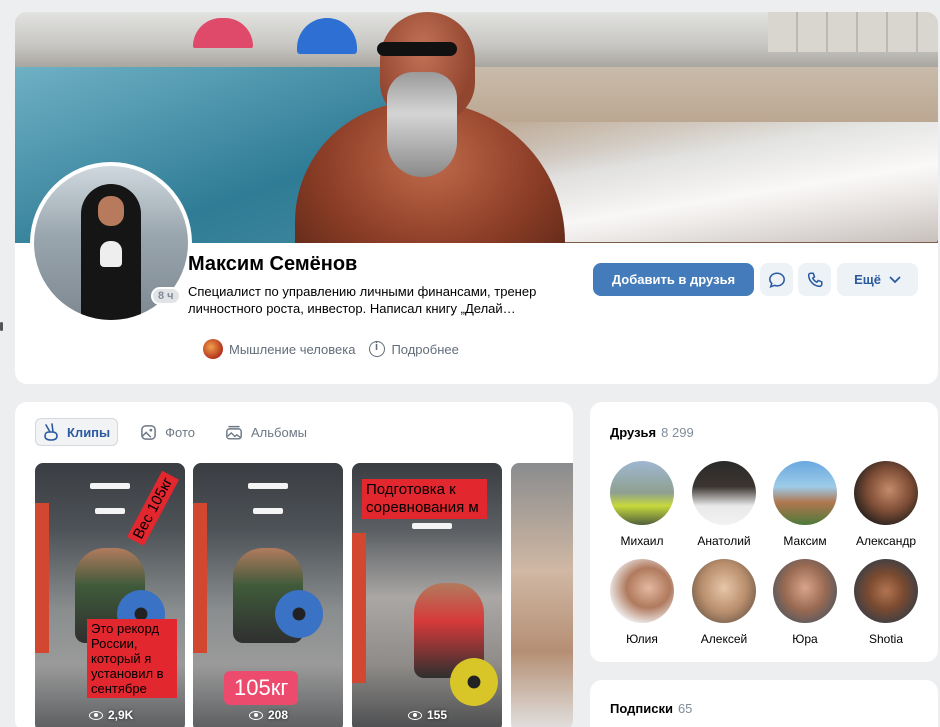  What do you see at coordinates (234, 432) in the screenshot?
I see `albums-icon` at bounding box center [234, 432].